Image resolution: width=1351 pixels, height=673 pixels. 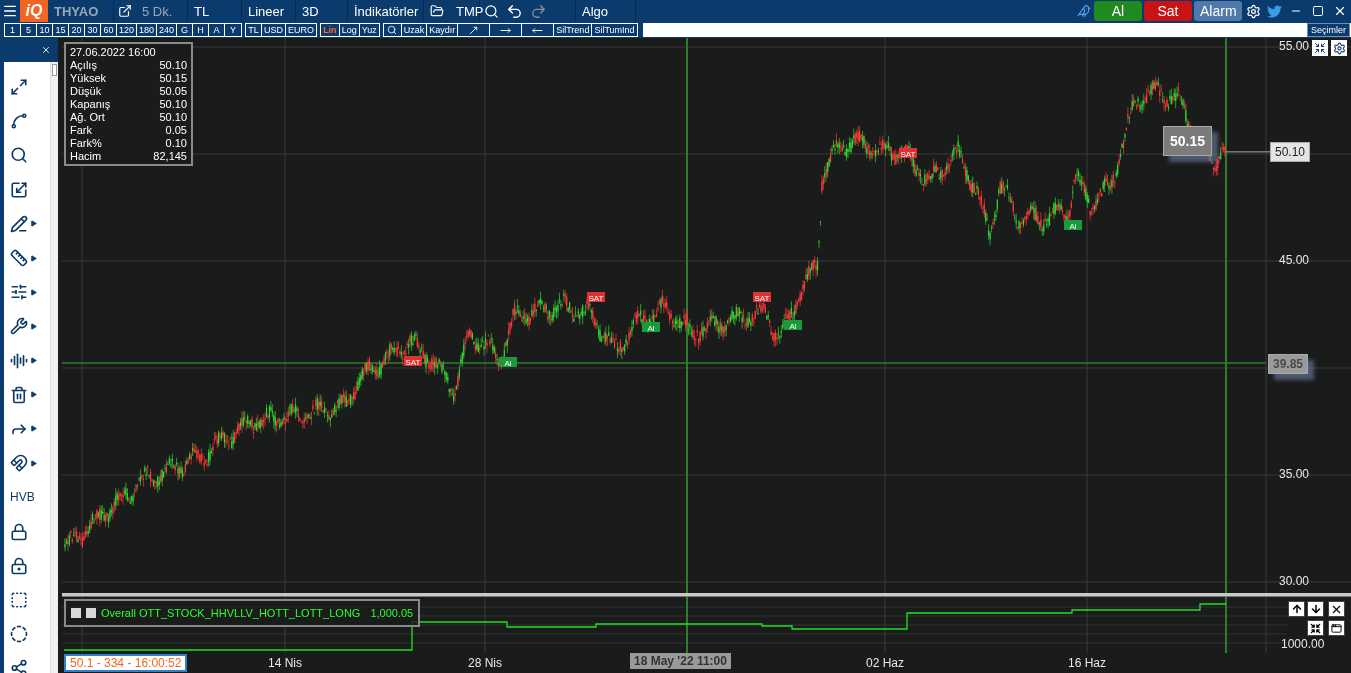 I want to click on window-icon, so click(x=1336, y=628).